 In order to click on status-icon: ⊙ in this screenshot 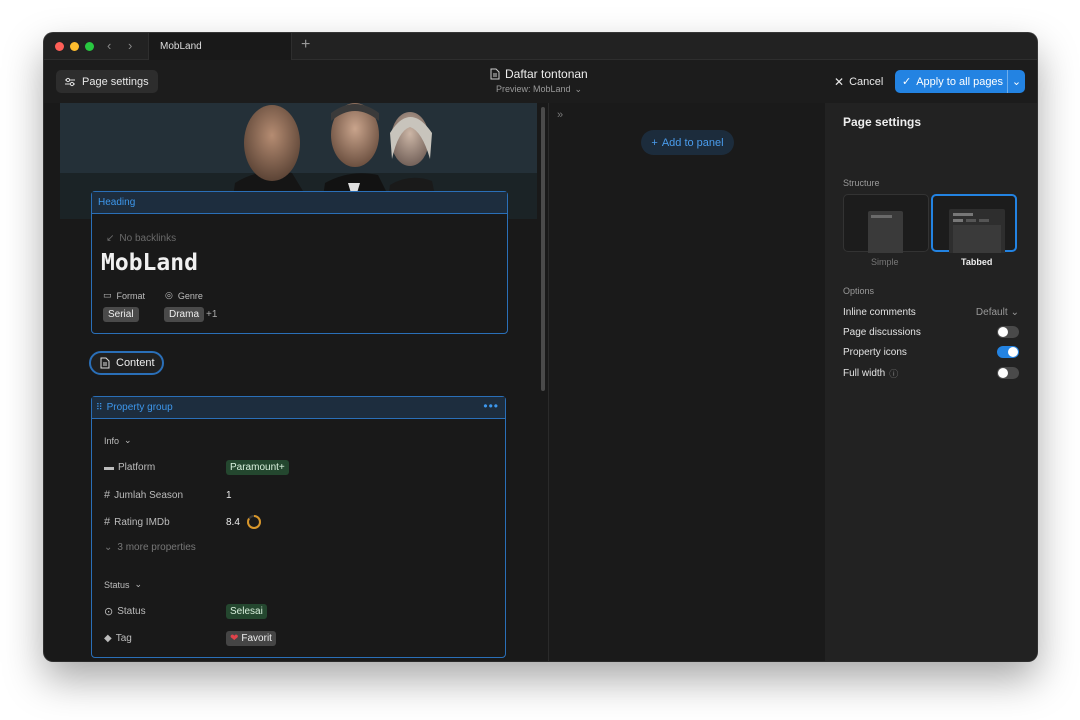, I will do `click(109, 611)`.